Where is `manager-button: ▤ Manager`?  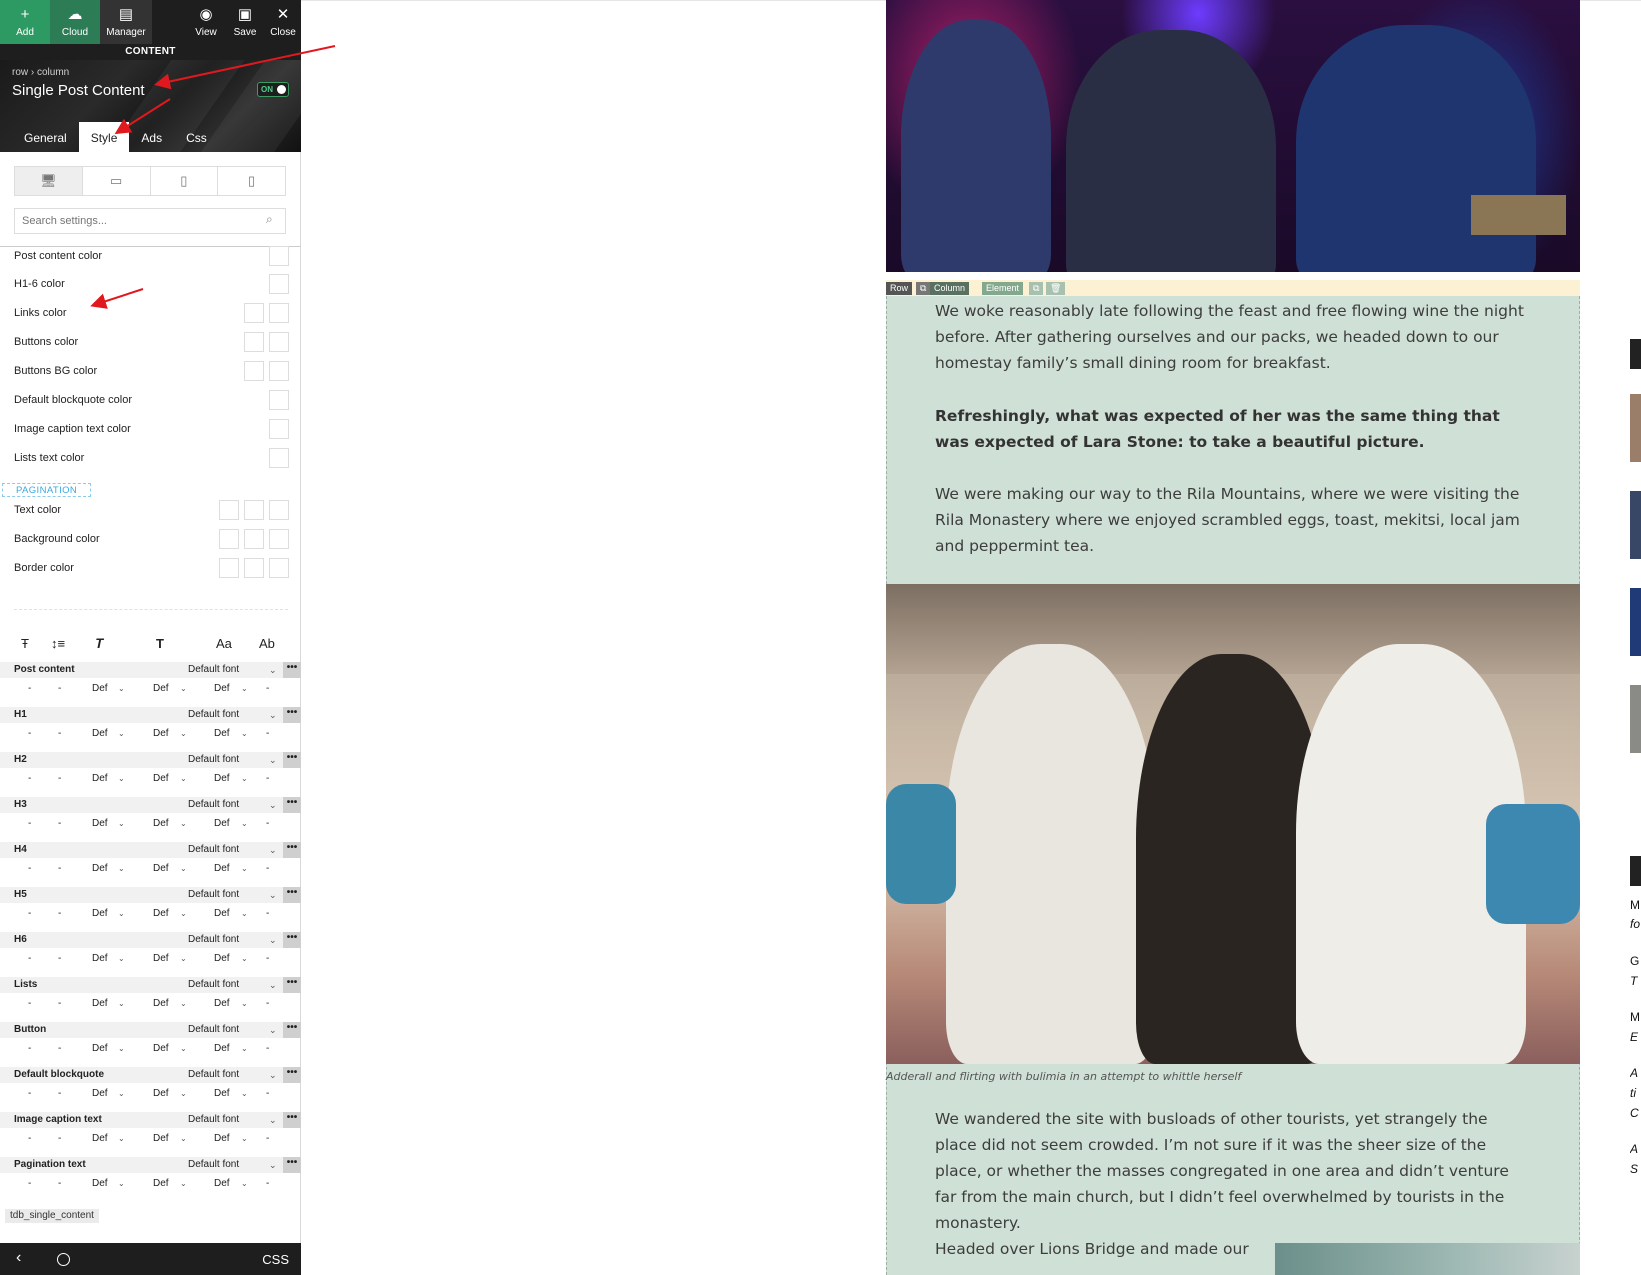
manager-button: ▤ Manager is located at coordinates (126, 22).